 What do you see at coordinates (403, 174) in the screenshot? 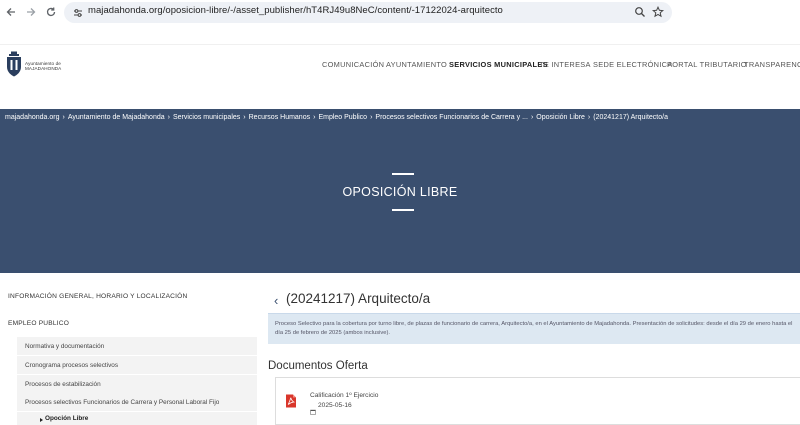
I see `hero-divider-top` at bounding box center [403, 174].